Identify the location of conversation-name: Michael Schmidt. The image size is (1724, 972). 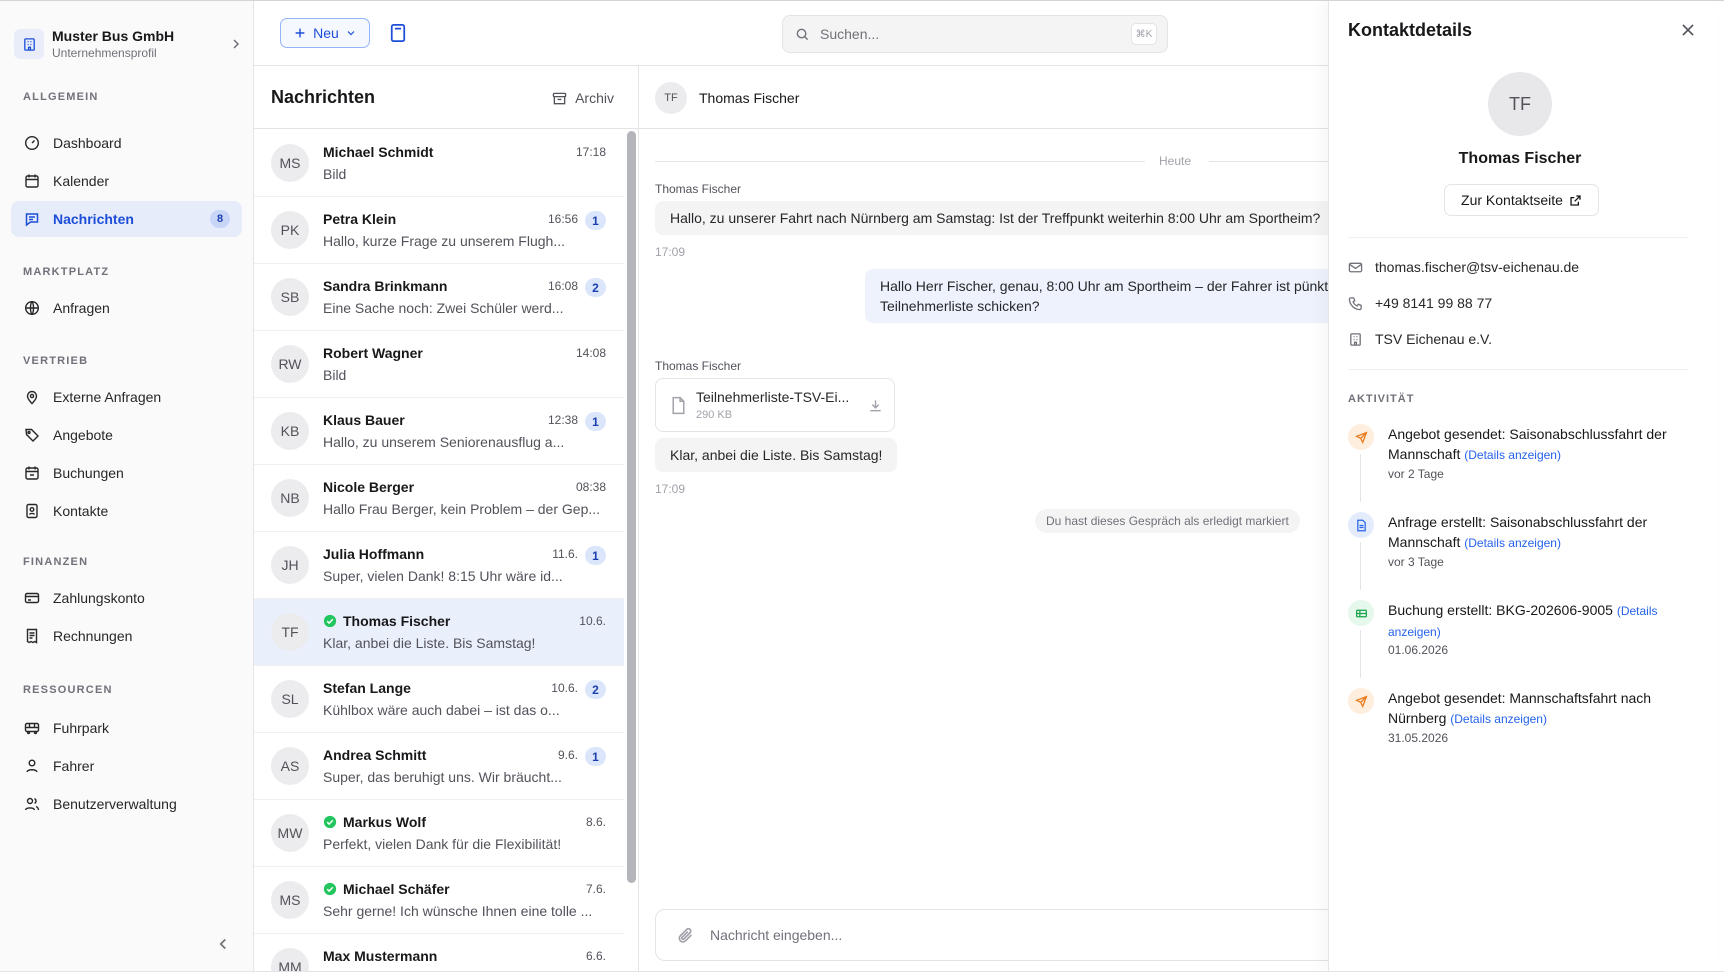
(378, 152).